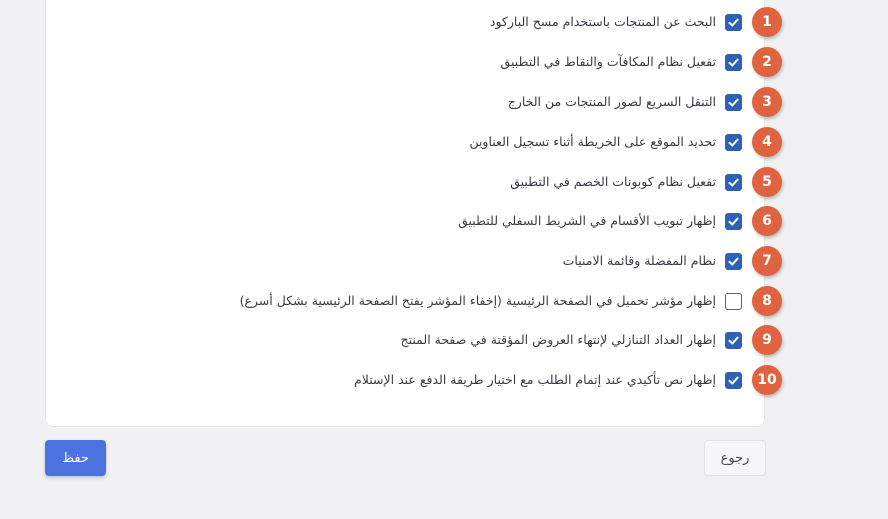 This screenshot has height=519, width=888. Describe the element at coordinates (444, 182) in the screenshot. I see `setting-row: تفعيل نظام كوبونات الخصم في التطبيق 5` at that location.